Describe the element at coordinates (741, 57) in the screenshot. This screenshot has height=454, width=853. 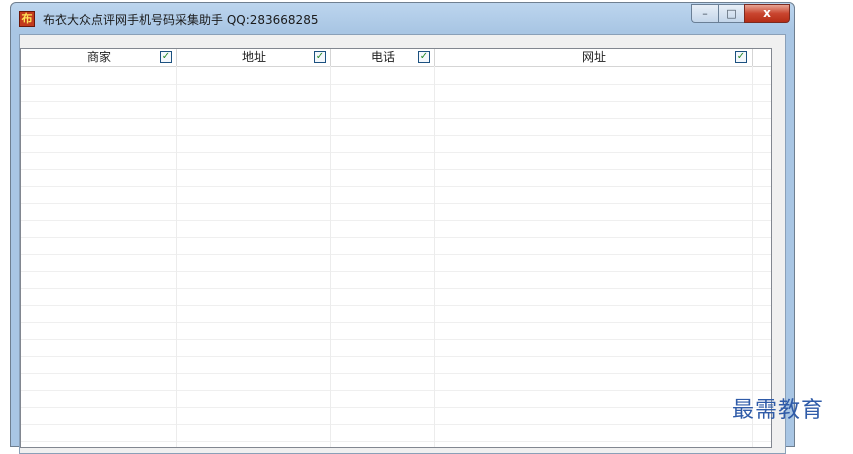
I see `website-checkbox: ✓` at that location.